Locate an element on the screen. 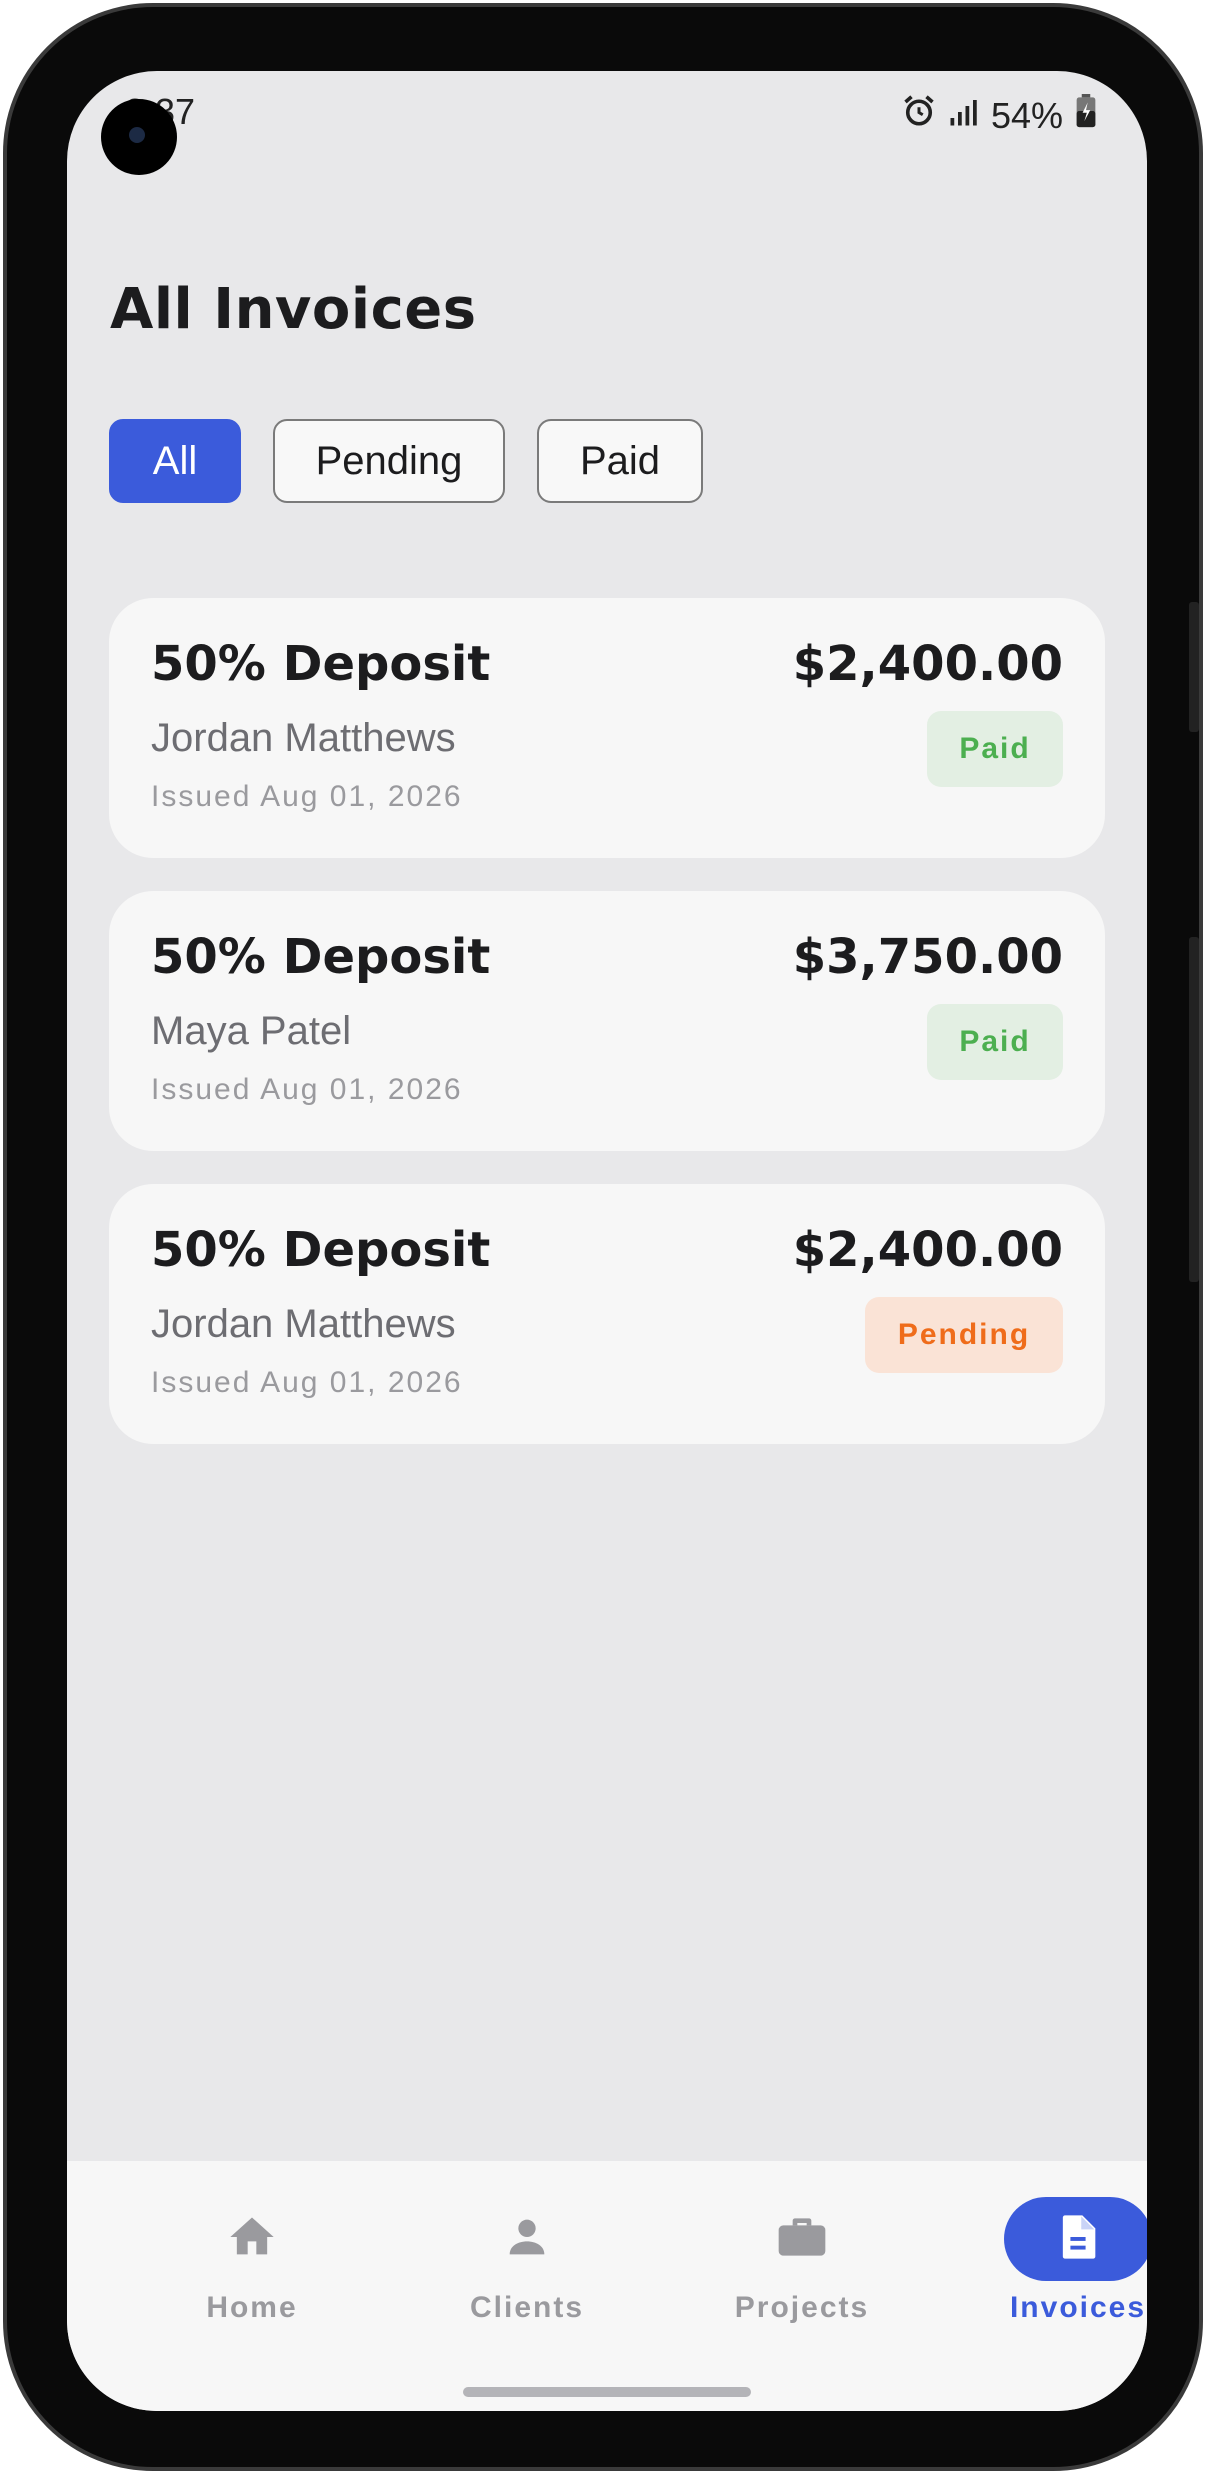  nav-item-clients: Clients is located at coordinates (527, 2261).